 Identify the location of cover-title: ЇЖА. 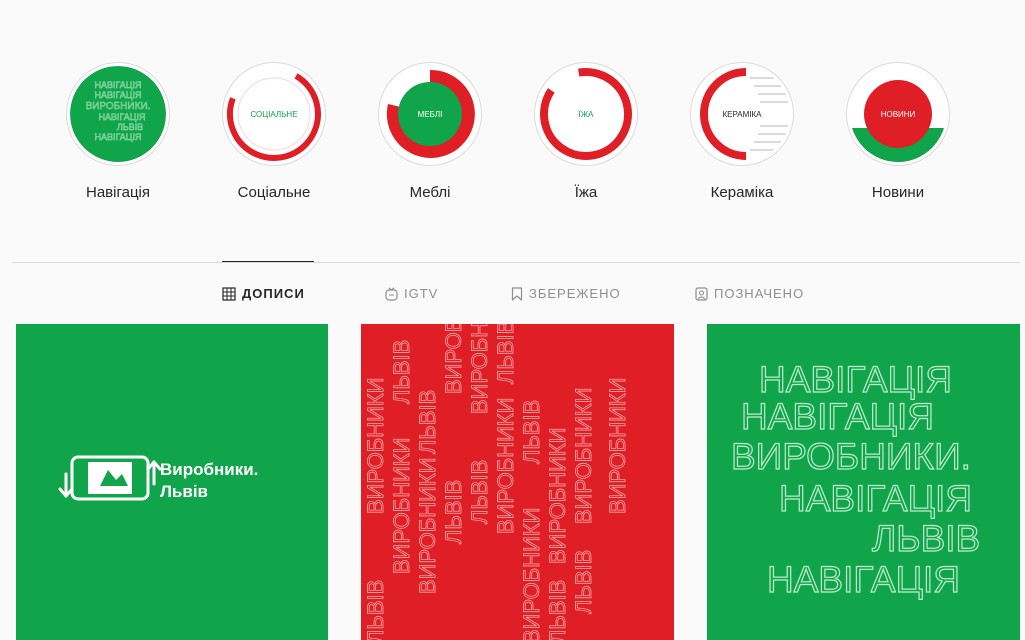
(587, 114).